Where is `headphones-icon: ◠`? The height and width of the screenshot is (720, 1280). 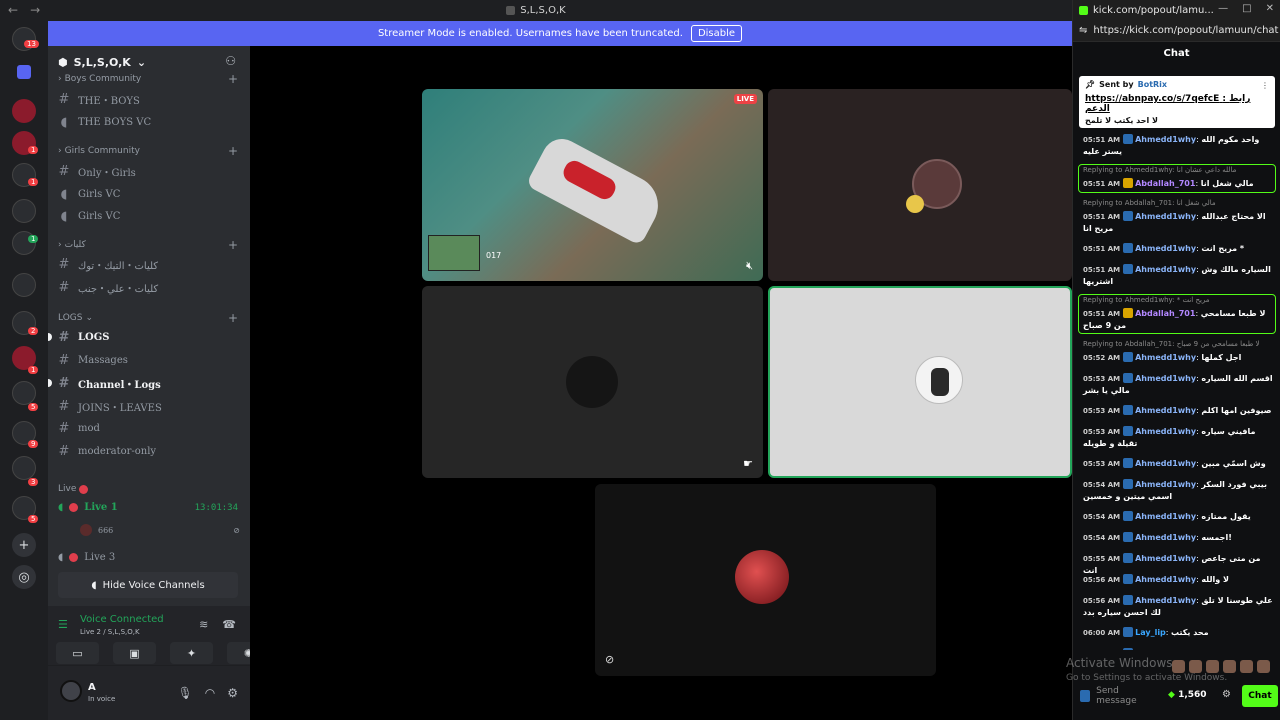
headphones-icon: ◠ is located at coordinates (210, 693).